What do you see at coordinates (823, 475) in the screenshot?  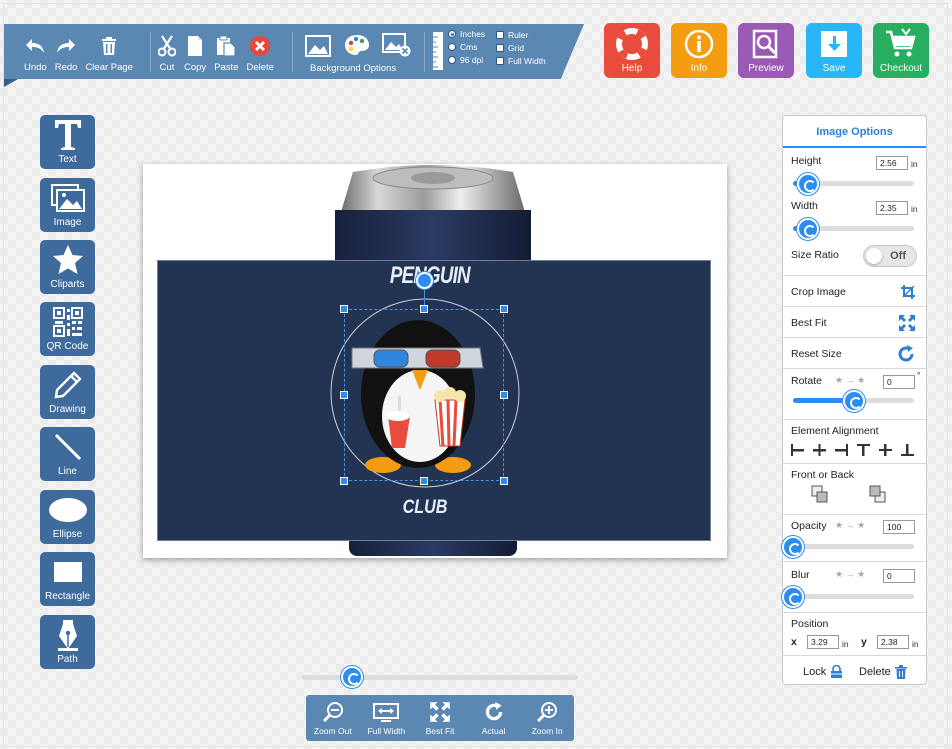 I see `front-back-label: Front or Back` at bounding box center [823, 475].